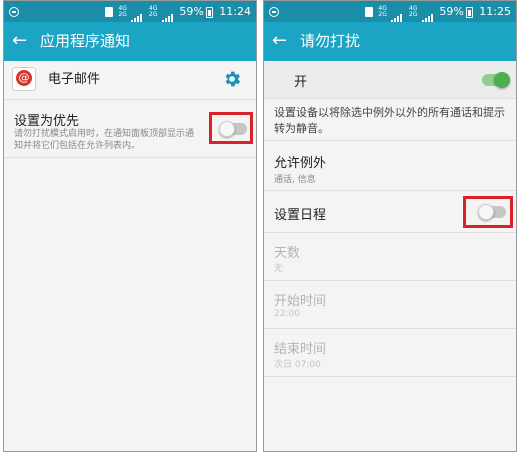 This screenshot has height=454, width=520. Describe the element at coordinates (24, 79) in the screenshot. I see `email-app-icon` at that location.